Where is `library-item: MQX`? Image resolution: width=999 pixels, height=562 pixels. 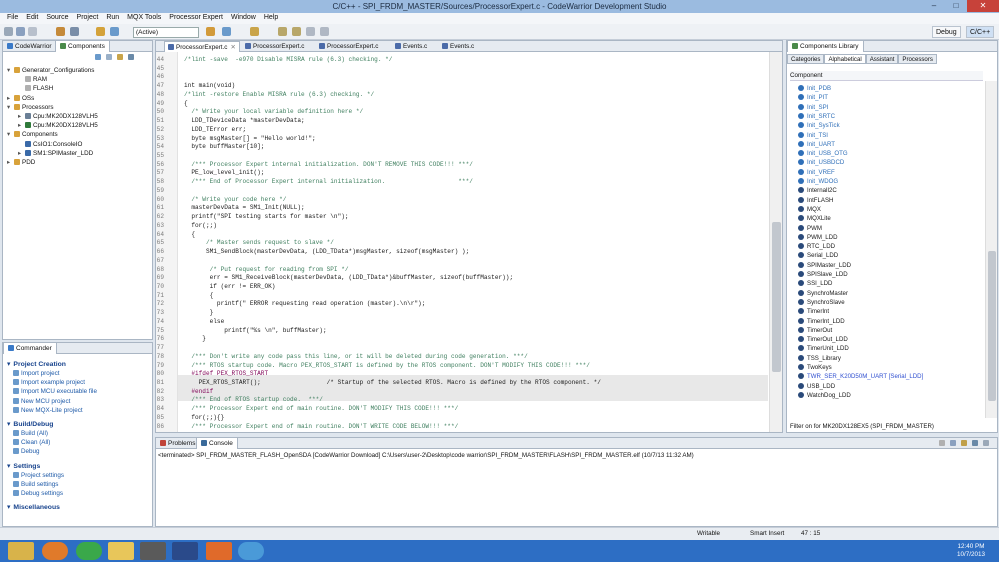 library-item: MQX is located at coordinates (809, 209).